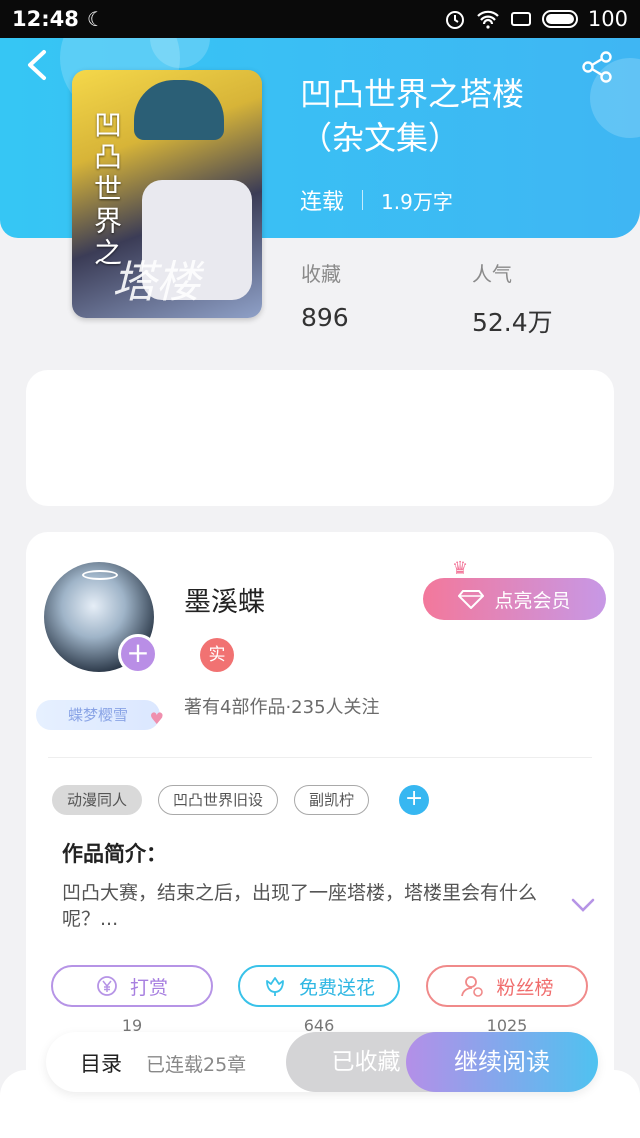 The height and width of the screenshot is (1138, 640). Describe the element at coordinates (156, 282) in the screenshot. I see `cover-script-text: 塔楼` at that location.